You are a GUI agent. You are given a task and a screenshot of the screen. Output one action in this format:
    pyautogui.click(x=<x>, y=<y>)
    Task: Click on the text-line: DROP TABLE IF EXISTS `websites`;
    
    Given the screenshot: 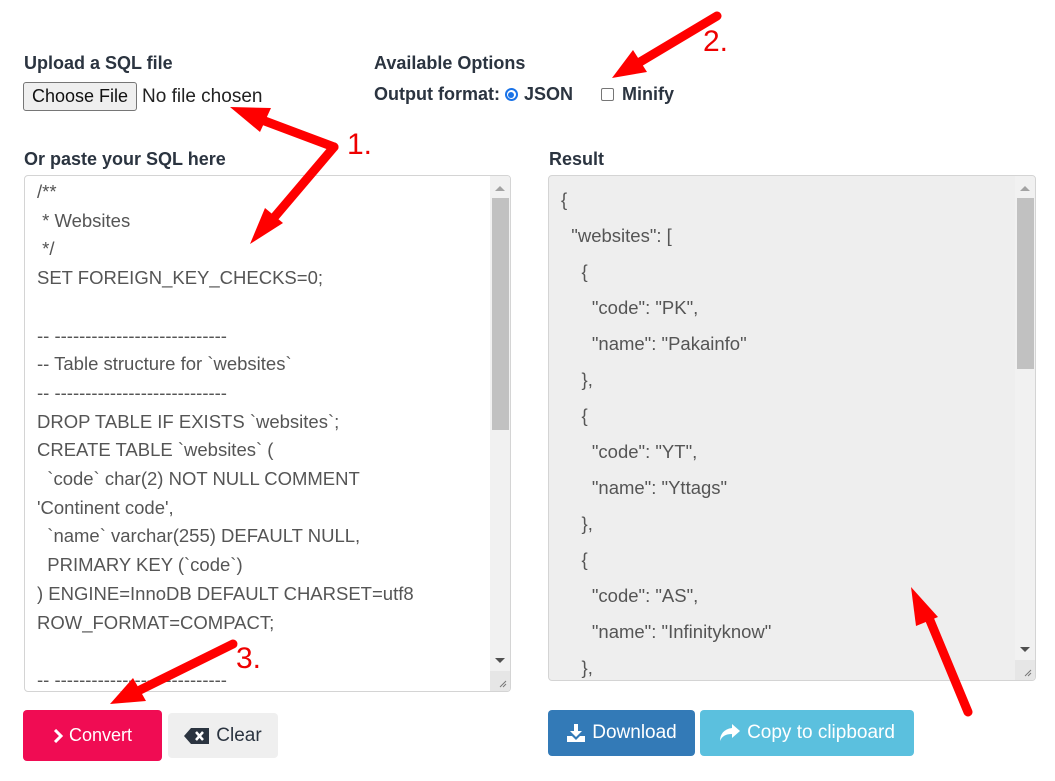 What is the action you would take?
    pyautogui.click(x=188, y=421)
    